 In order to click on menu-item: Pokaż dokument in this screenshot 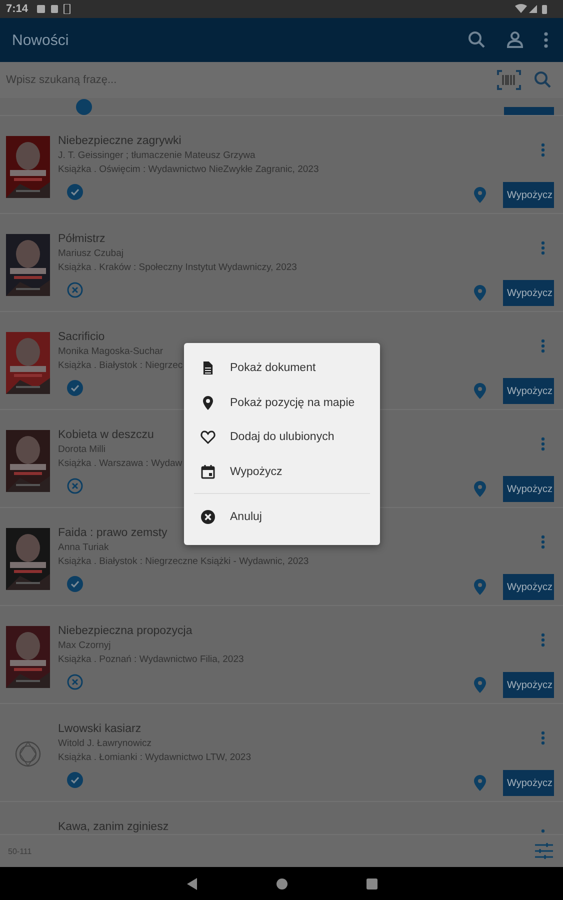, I will do `click(282, 368)`.